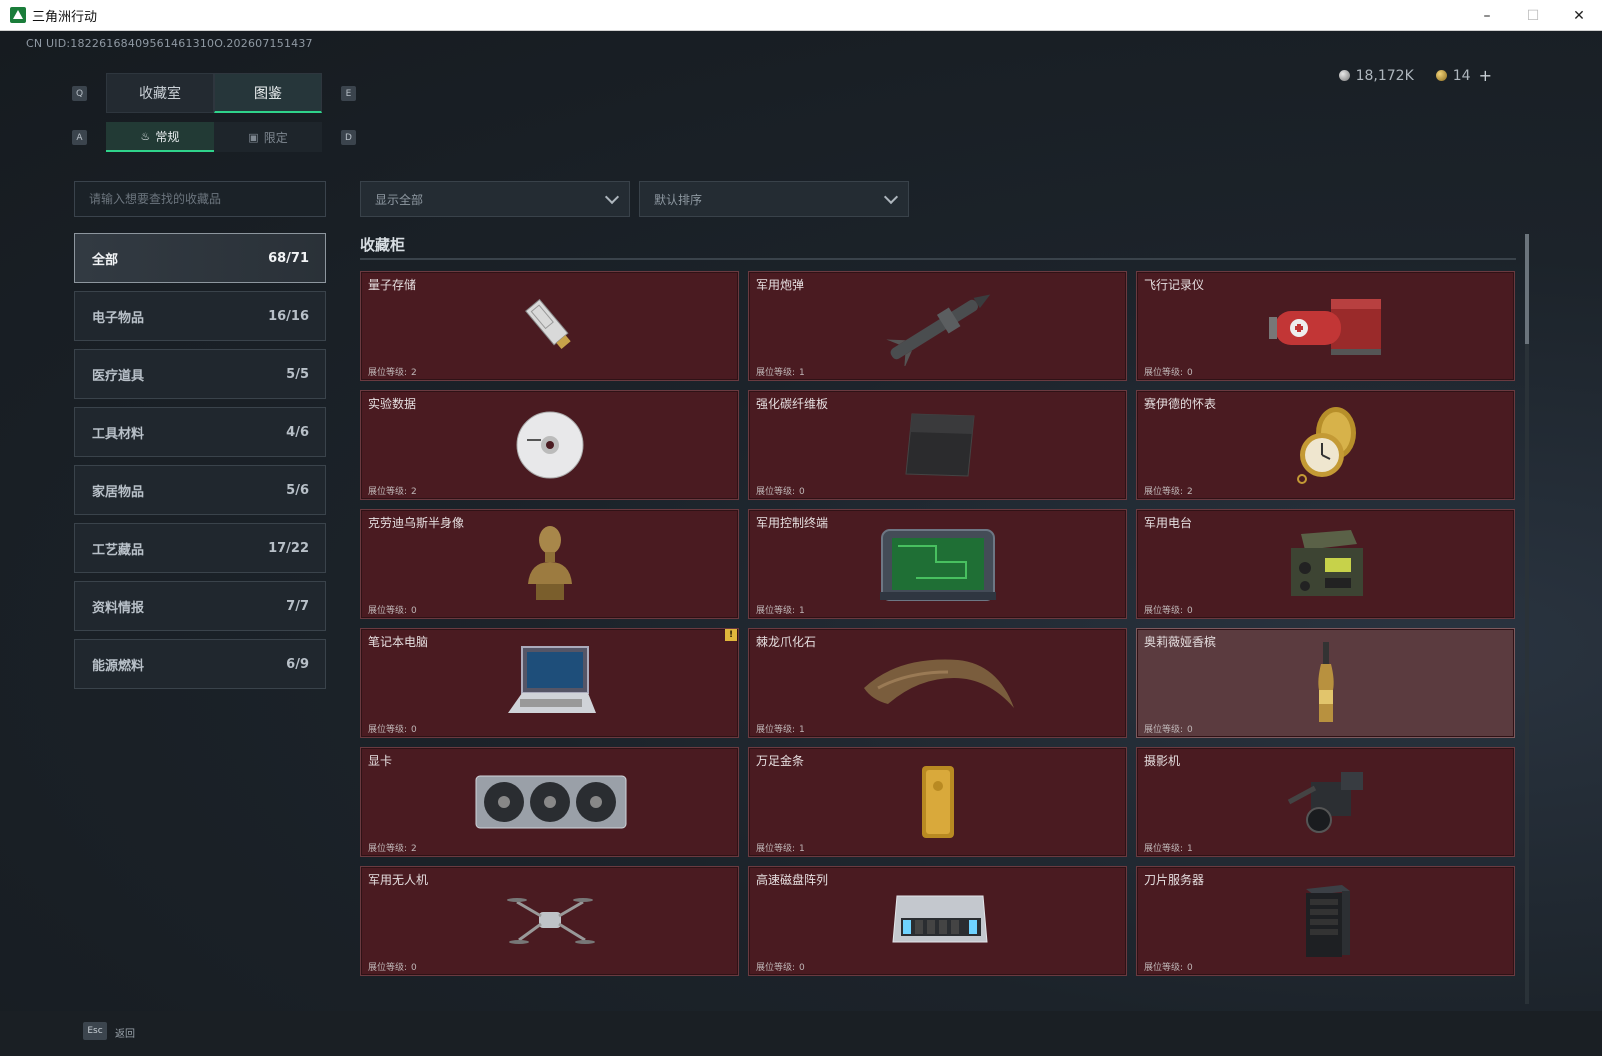 The width and height of the screenshot is (1602, 1056). Describe the element at coordinates (1533, 15) in the screenshot. I see `maximize-button: ☐` at that location.